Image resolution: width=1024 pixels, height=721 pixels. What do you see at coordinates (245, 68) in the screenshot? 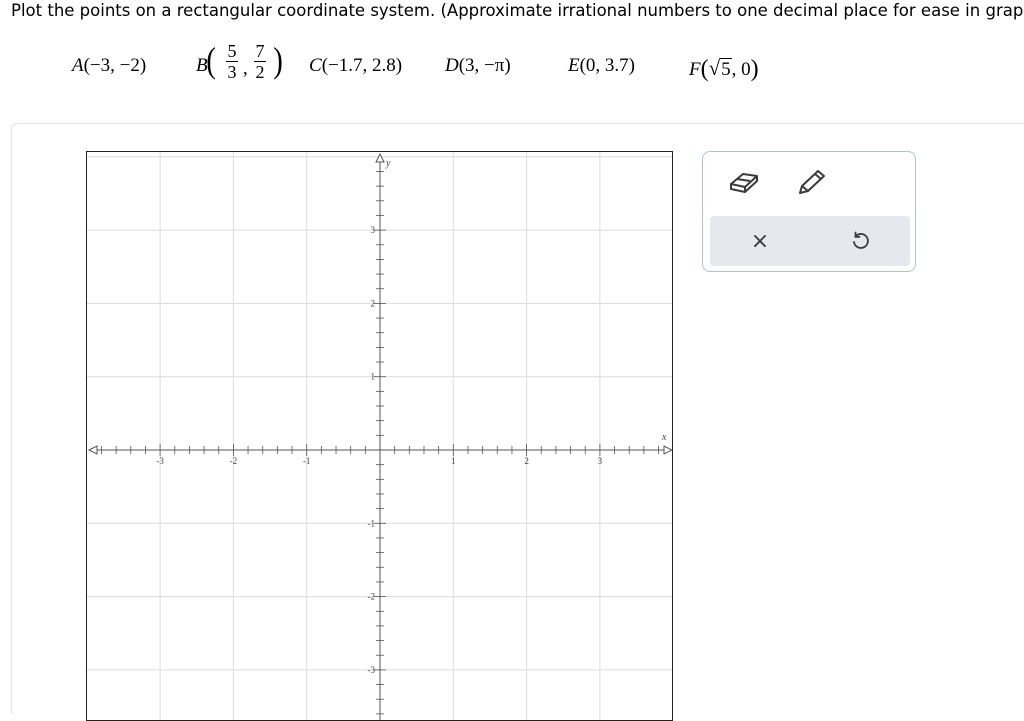
I see `point-b-sep: ,` at bounding box center [245, 68].